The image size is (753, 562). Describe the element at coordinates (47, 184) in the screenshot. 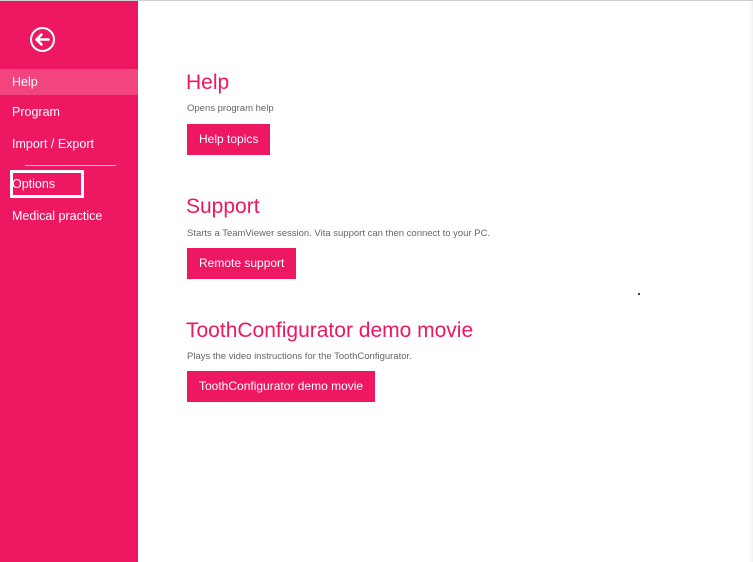

I see `options-highlight-box` at that location.